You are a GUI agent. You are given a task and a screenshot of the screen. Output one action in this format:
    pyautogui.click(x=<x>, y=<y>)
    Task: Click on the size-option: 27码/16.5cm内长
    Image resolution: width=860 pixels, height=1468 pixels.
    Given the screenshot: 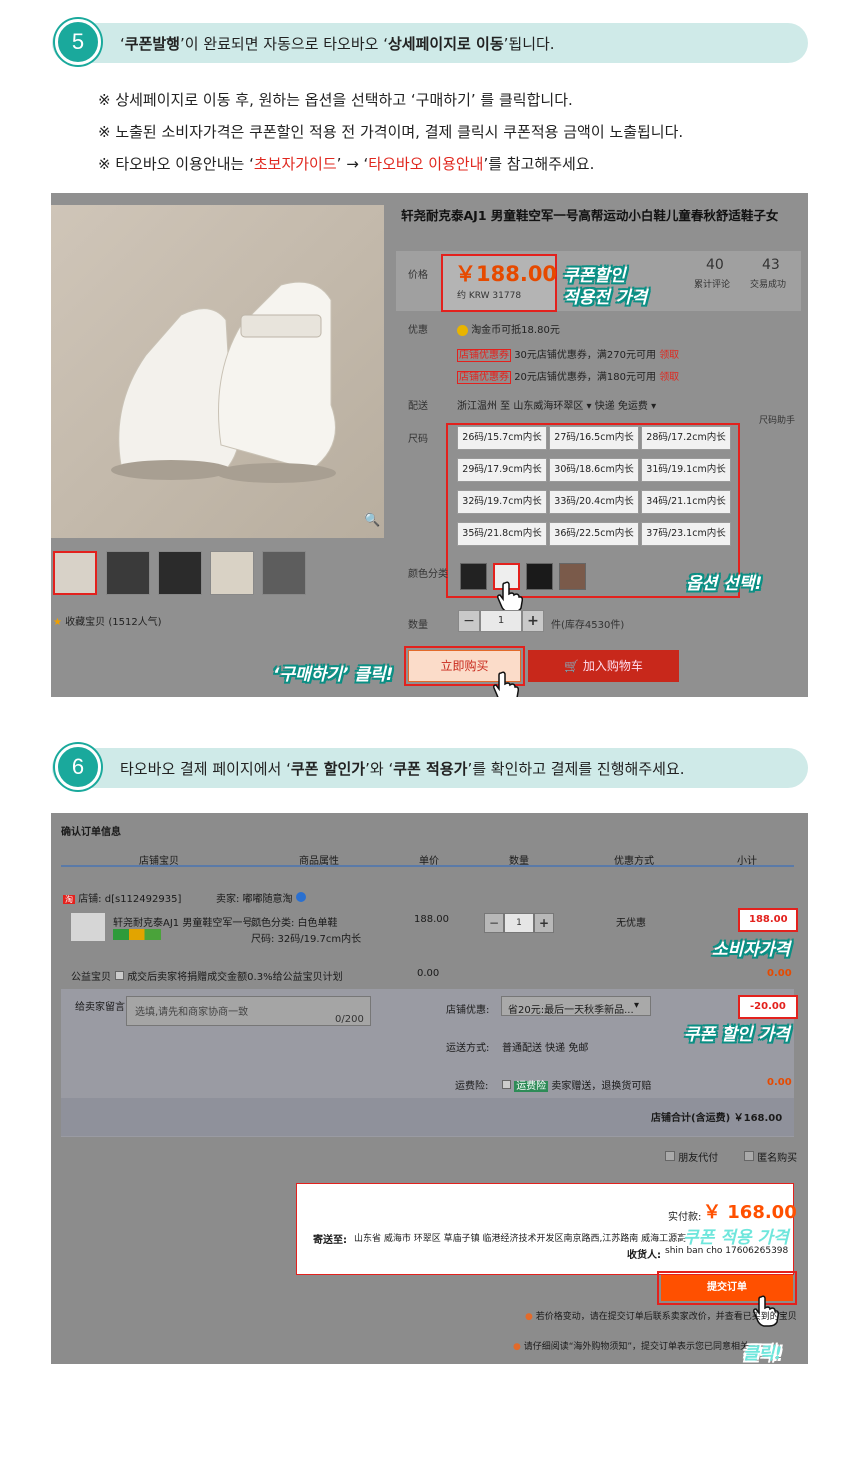 What is the action you would take?
    pyautogui.click(x=594, y=438)
    